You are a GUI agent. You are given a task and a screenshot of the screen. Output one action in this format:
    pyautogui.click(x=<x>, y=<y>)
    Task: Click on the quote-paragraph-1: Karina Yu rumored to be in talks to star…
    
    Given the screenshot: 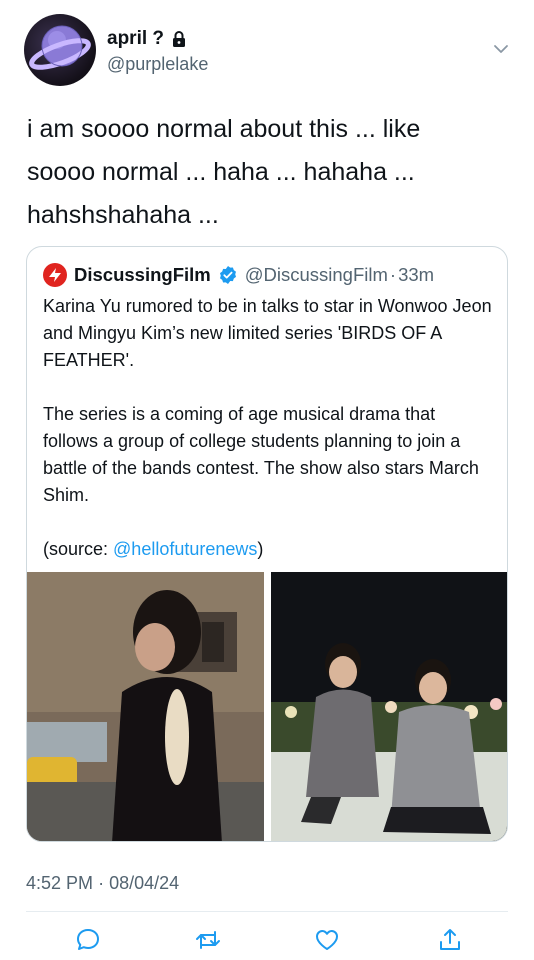 What is the action you would take?
    pyautogui.click(x=267, y=333)
    